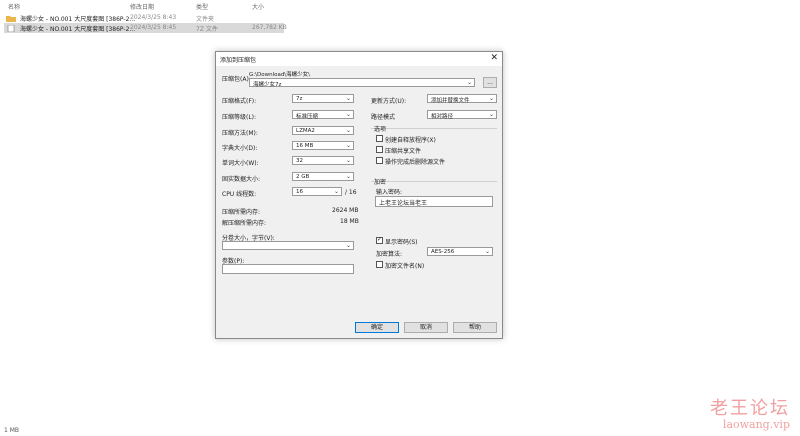 This screenshot has height=436, width=800. What do you see at coordinates (258, 6) in the screenshot?
I see `column-size: 大小` at bounding box center [258, 6].